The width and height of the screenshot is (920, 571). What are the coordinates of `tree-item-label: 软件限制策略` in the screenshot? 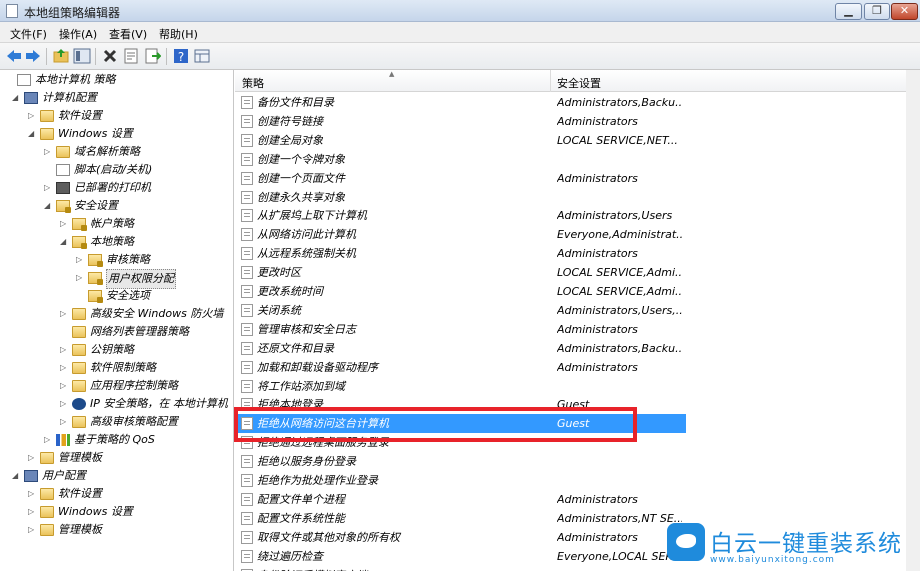 It's located at (123, 367).